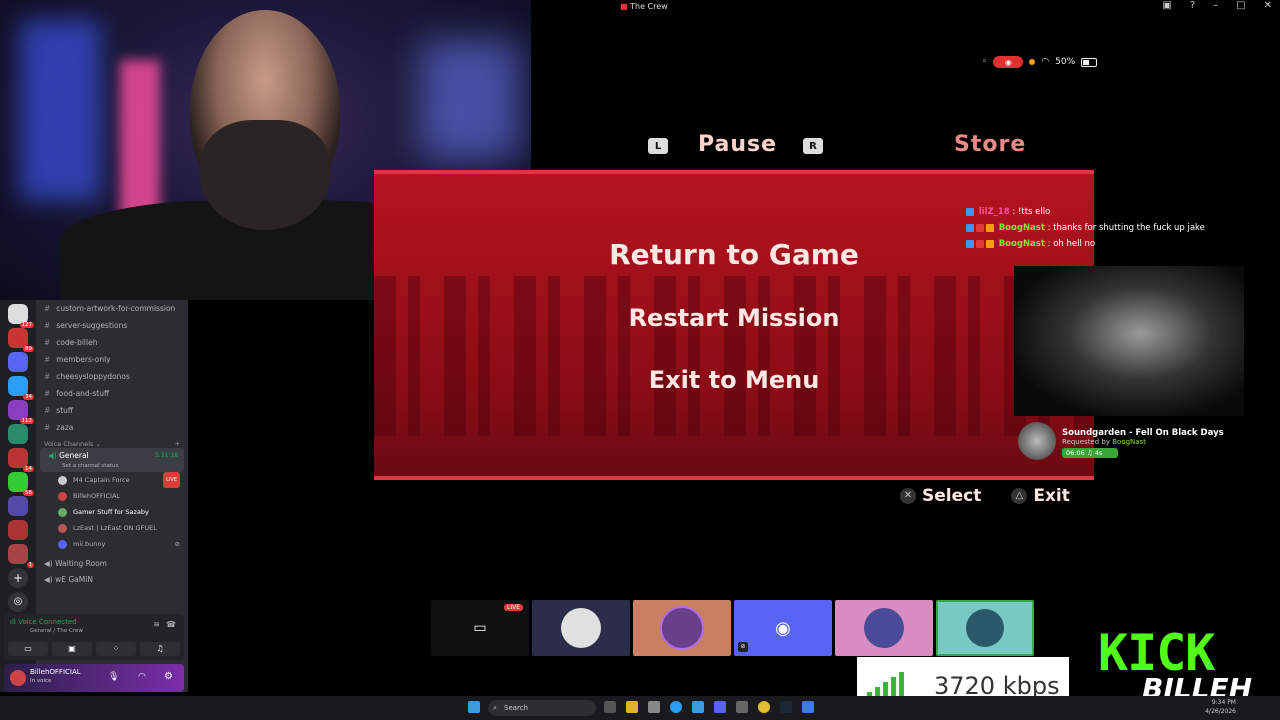 Image resolution: width=1280 pixels, height=720 pixels. What do you see at coordinates (658, 146) in the screenshot?
I see `l-shoulder-button-icon: L` at bounding box center [658, 146].